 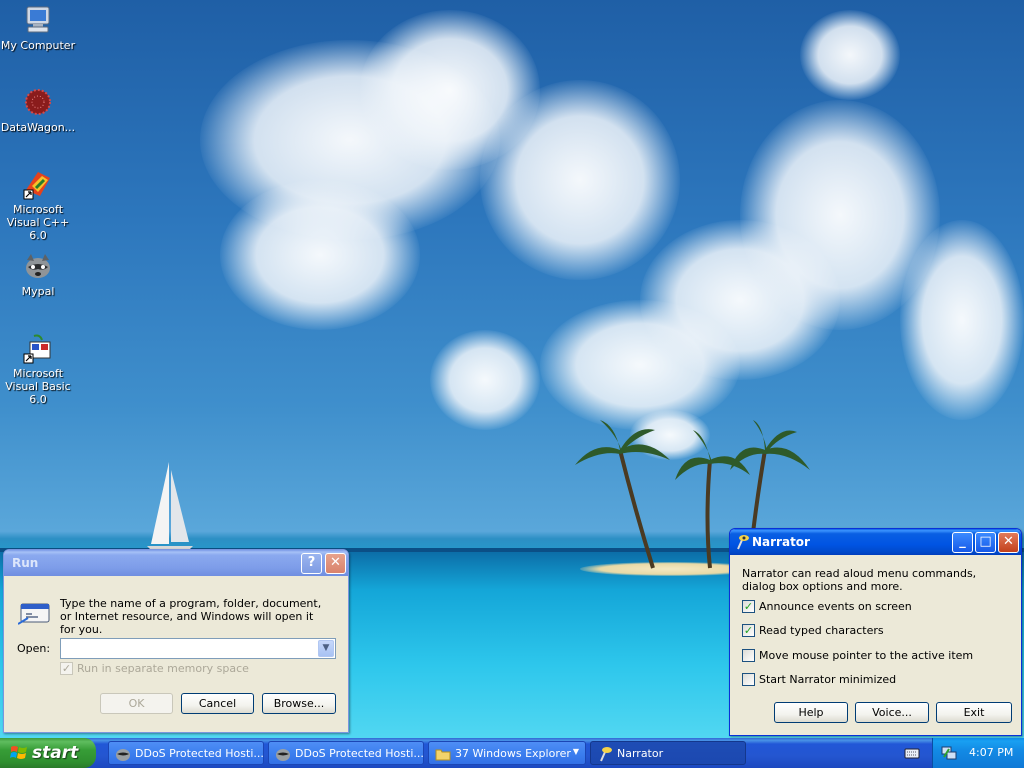 What do you see at coordinates (170, 507) in the screenshot?
I see `sailboat` at bounding box center [170, 507].